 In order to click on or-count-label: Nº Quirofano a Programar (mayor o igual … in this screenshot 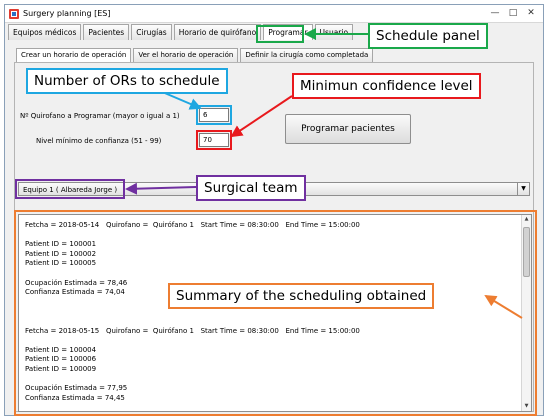, I will do `click(100, 116)`.